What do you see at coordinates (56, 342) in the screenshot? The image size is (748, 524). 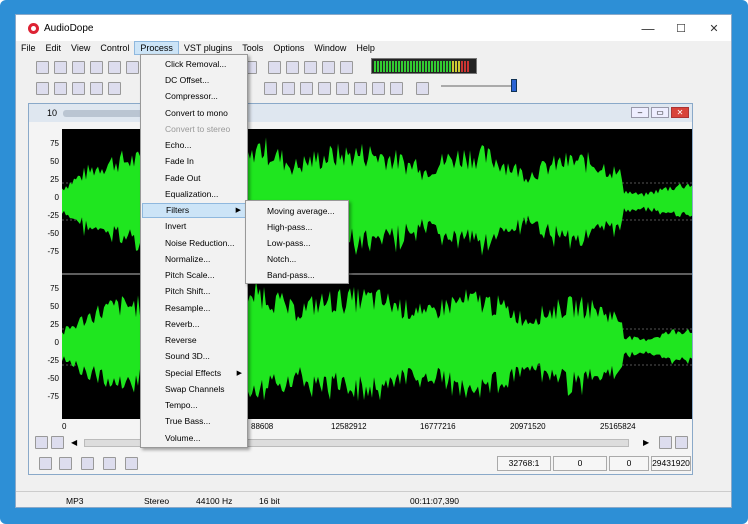 I see `y-tick-bottom: 0` at bounding box center [56, 342].